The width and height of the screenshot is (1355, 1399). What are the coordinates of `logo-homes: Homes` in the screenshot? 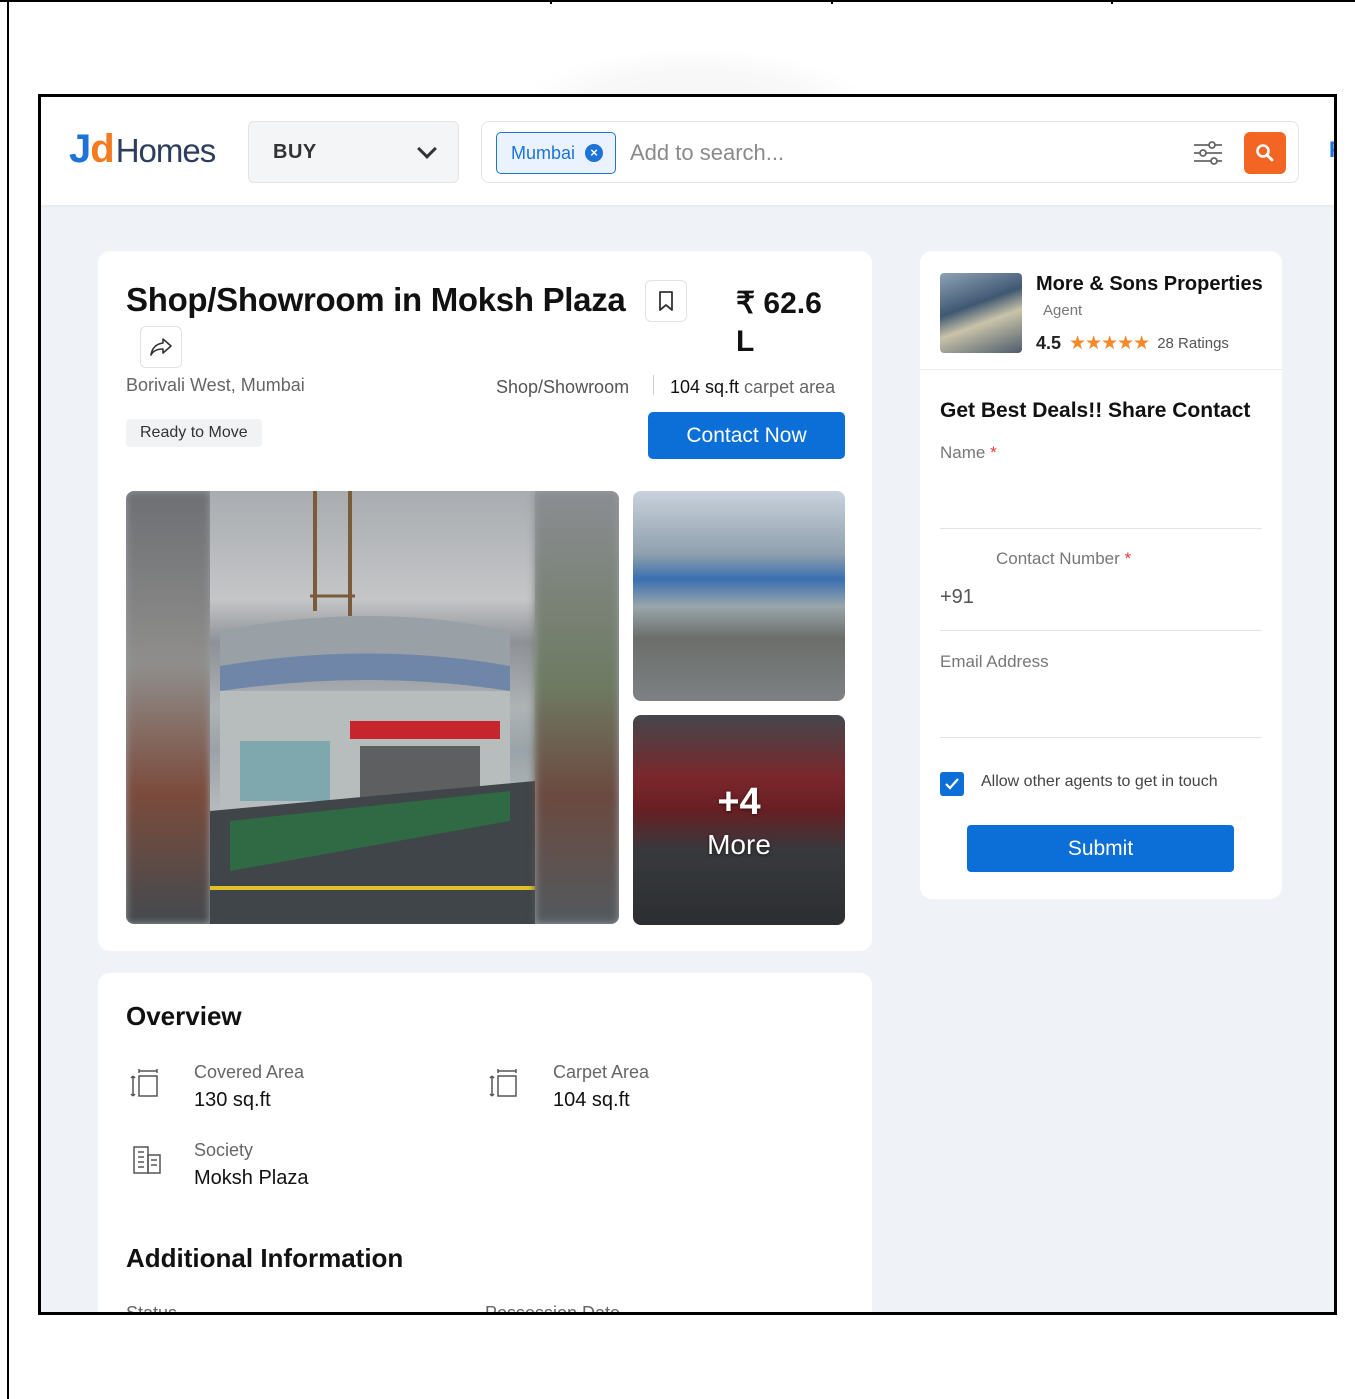 It's located at (166, 150).